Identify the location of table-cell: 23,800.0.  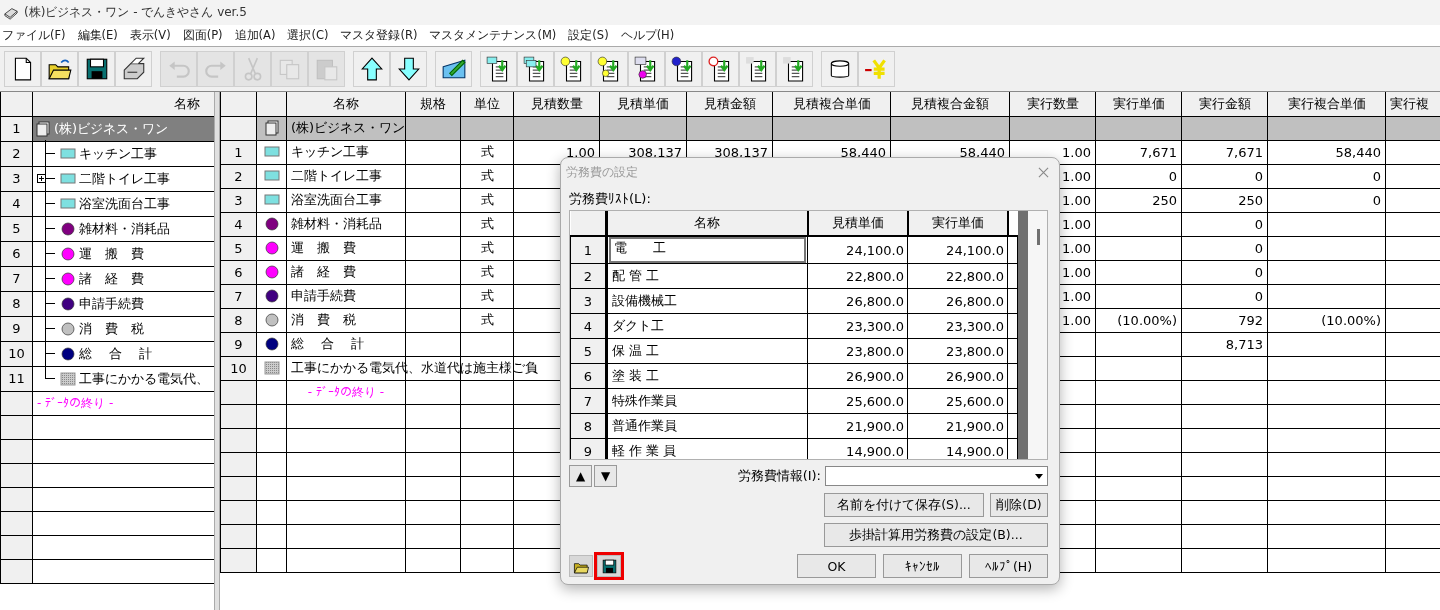
(875, 351).